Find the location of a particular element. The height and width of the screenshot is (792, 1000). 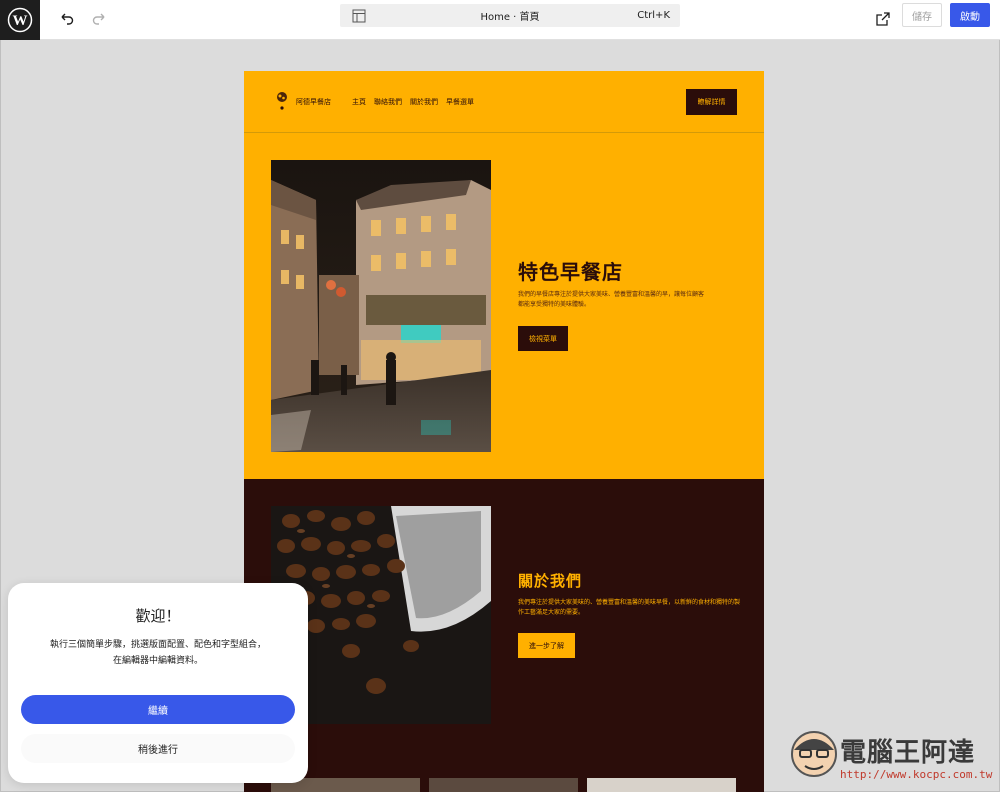

welcome-title: 歡迎！ is located at coordinates (158, 616).